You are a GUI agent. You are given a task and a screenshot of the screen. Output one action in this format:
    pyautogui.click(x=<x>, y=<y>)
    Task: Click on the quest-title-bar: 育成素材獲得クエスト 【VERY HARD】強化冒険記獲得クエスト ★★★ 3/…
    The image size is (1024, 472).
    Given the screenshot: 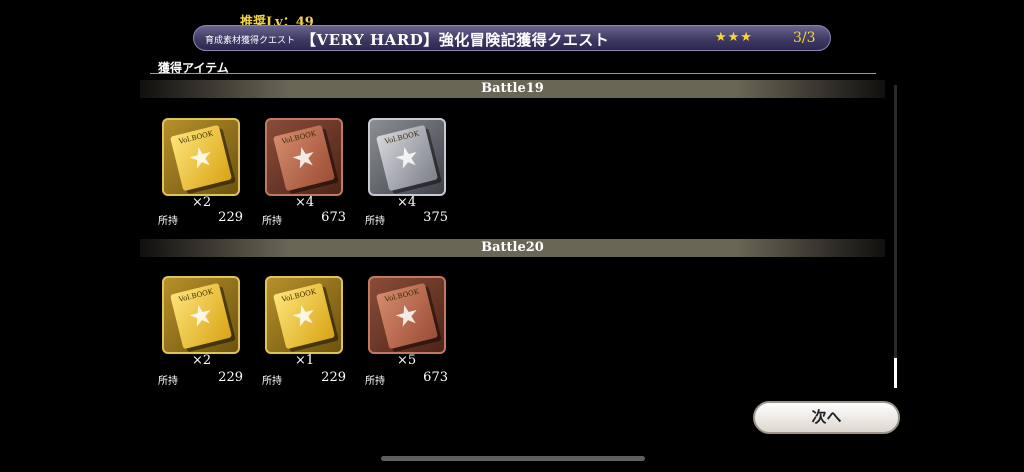 What is the action you would take?
    pyautogui.click(x=512, y=38)
    